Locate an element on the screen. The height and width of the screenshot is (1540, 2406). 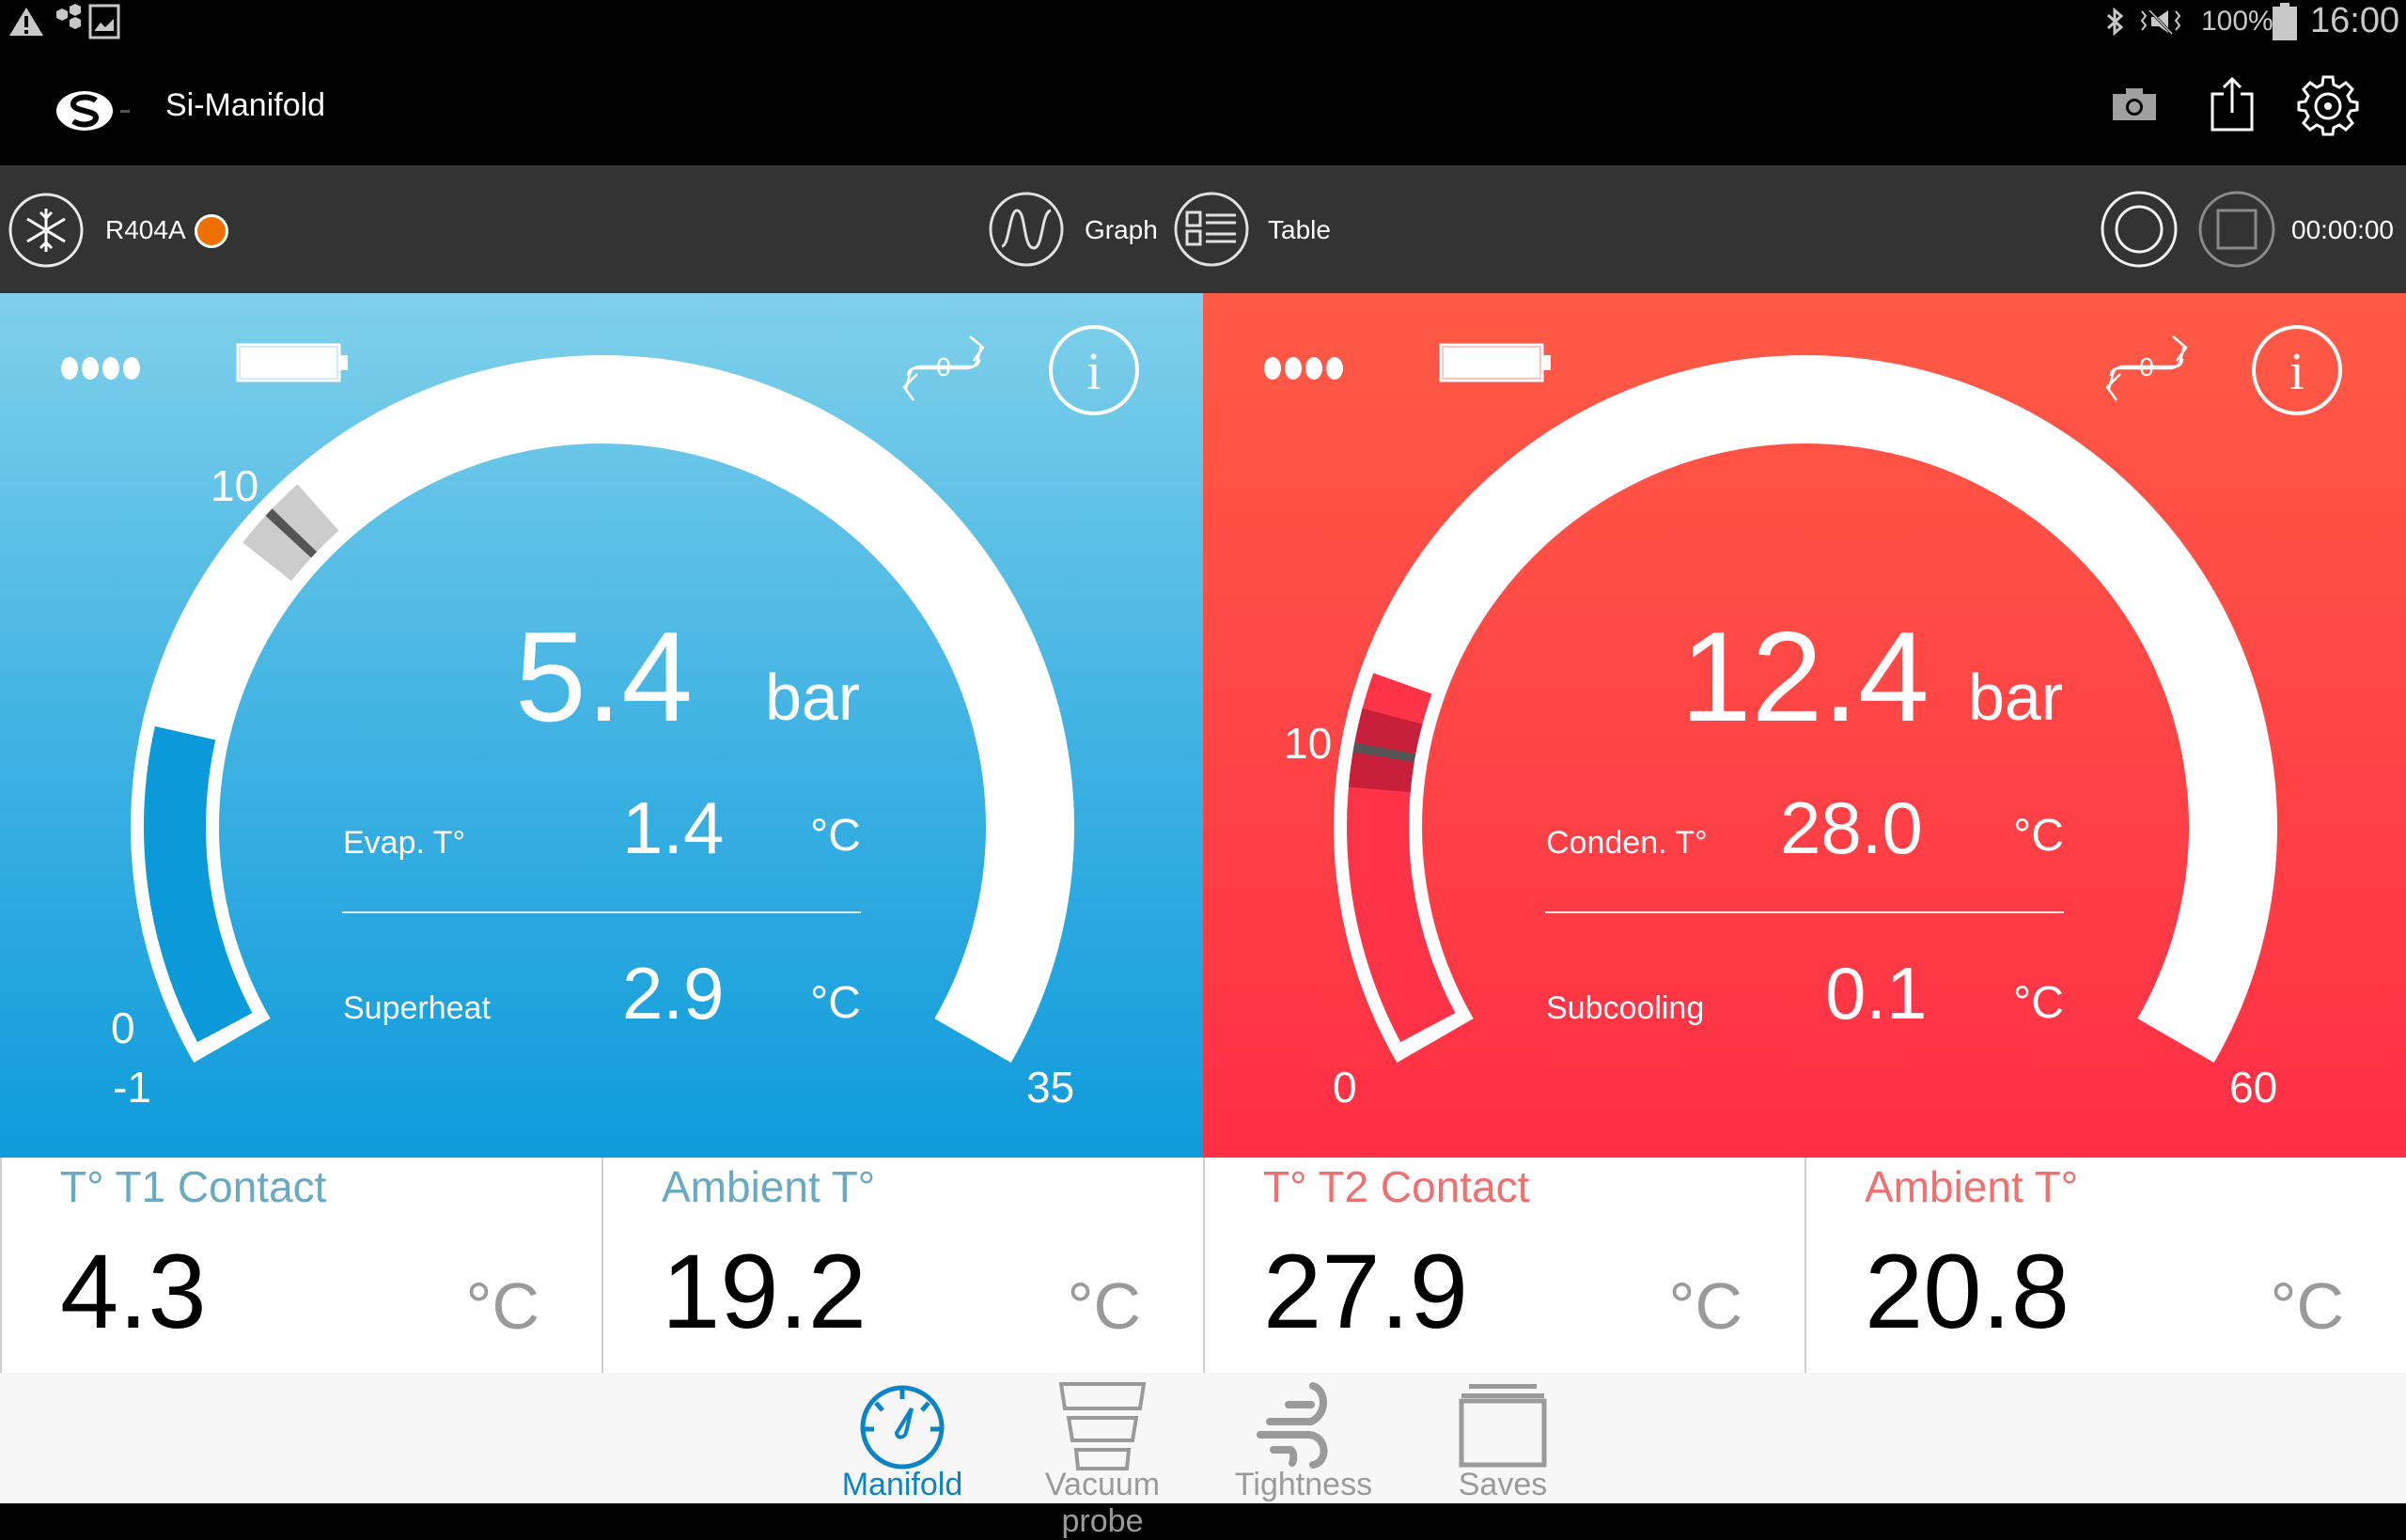
card-title: T° T1 Contact is located at coordinates (193, 1186).